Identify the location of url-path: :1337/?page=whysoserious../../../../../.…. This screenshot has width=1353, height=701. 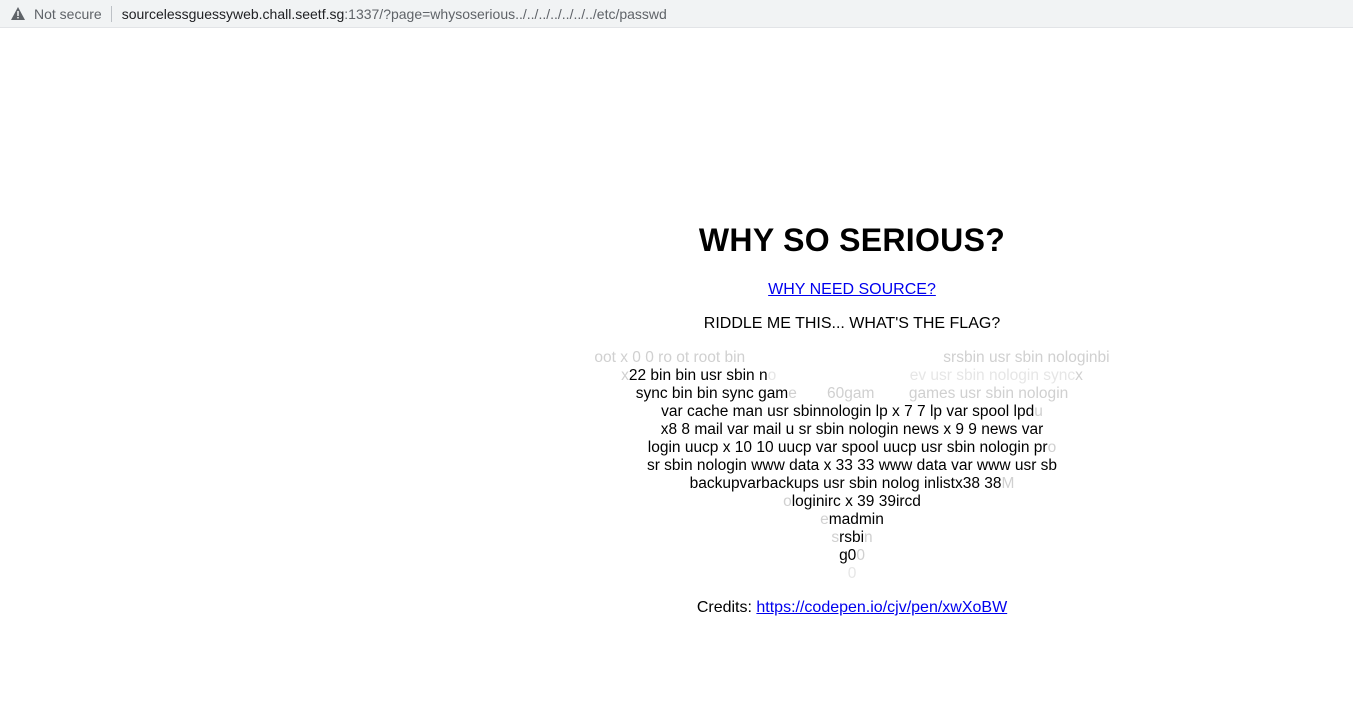
(505, 13).